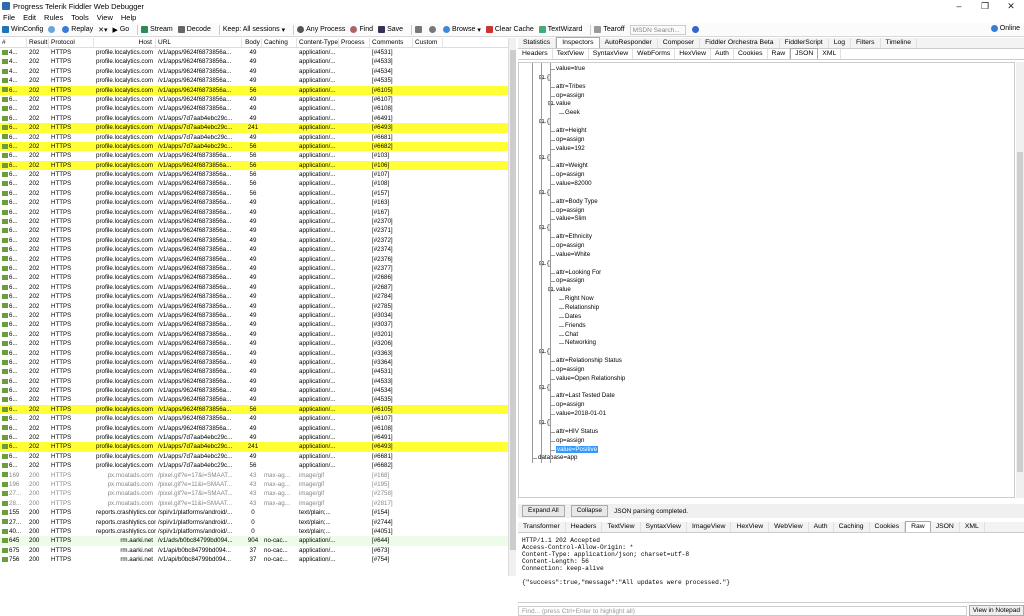 Image resolution: width=1024 pixels, height=616 pixels. What do you see at coordinates (574, 236) in the screenshot?
I see `tree-node: attr=Ethnicity` at bounding box center [574, 236].